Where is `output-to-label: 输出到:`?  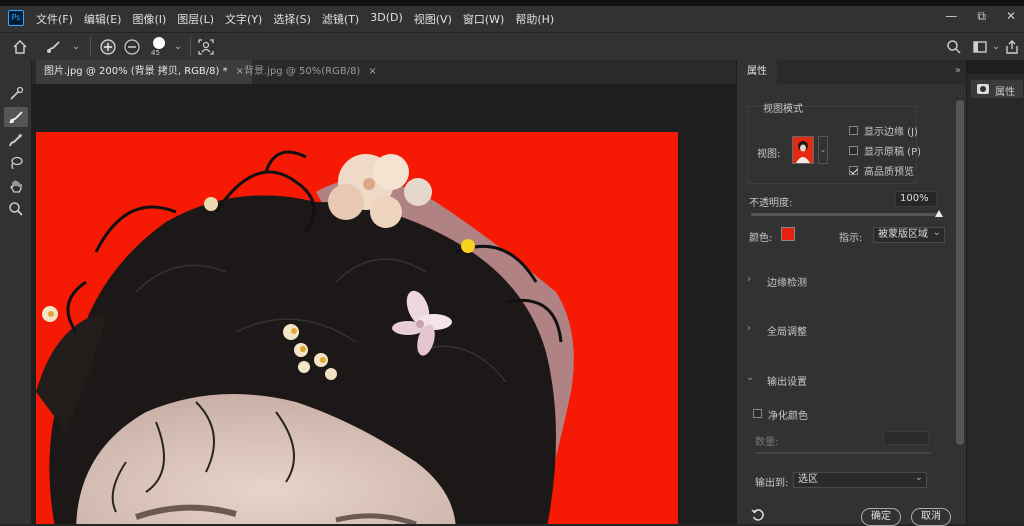
output-to-label: 输出到: is located at coordinates (772, 483).